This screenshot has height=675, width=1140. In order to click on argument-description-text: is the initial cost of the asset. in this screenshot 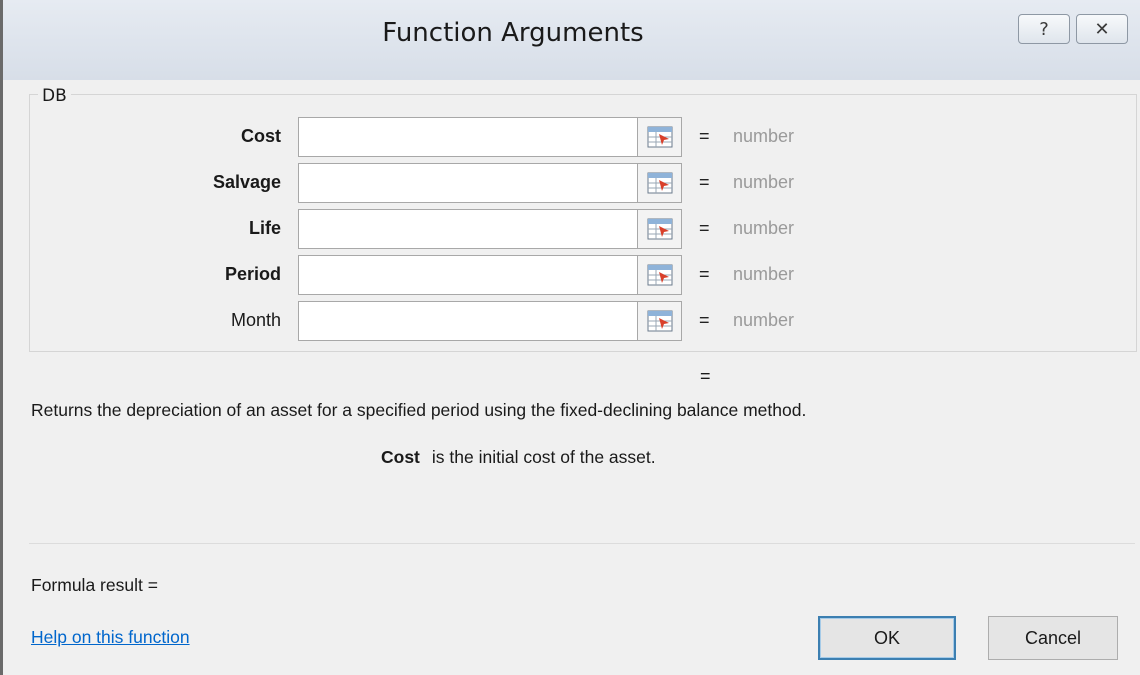, I will do `click(543, 457)`.